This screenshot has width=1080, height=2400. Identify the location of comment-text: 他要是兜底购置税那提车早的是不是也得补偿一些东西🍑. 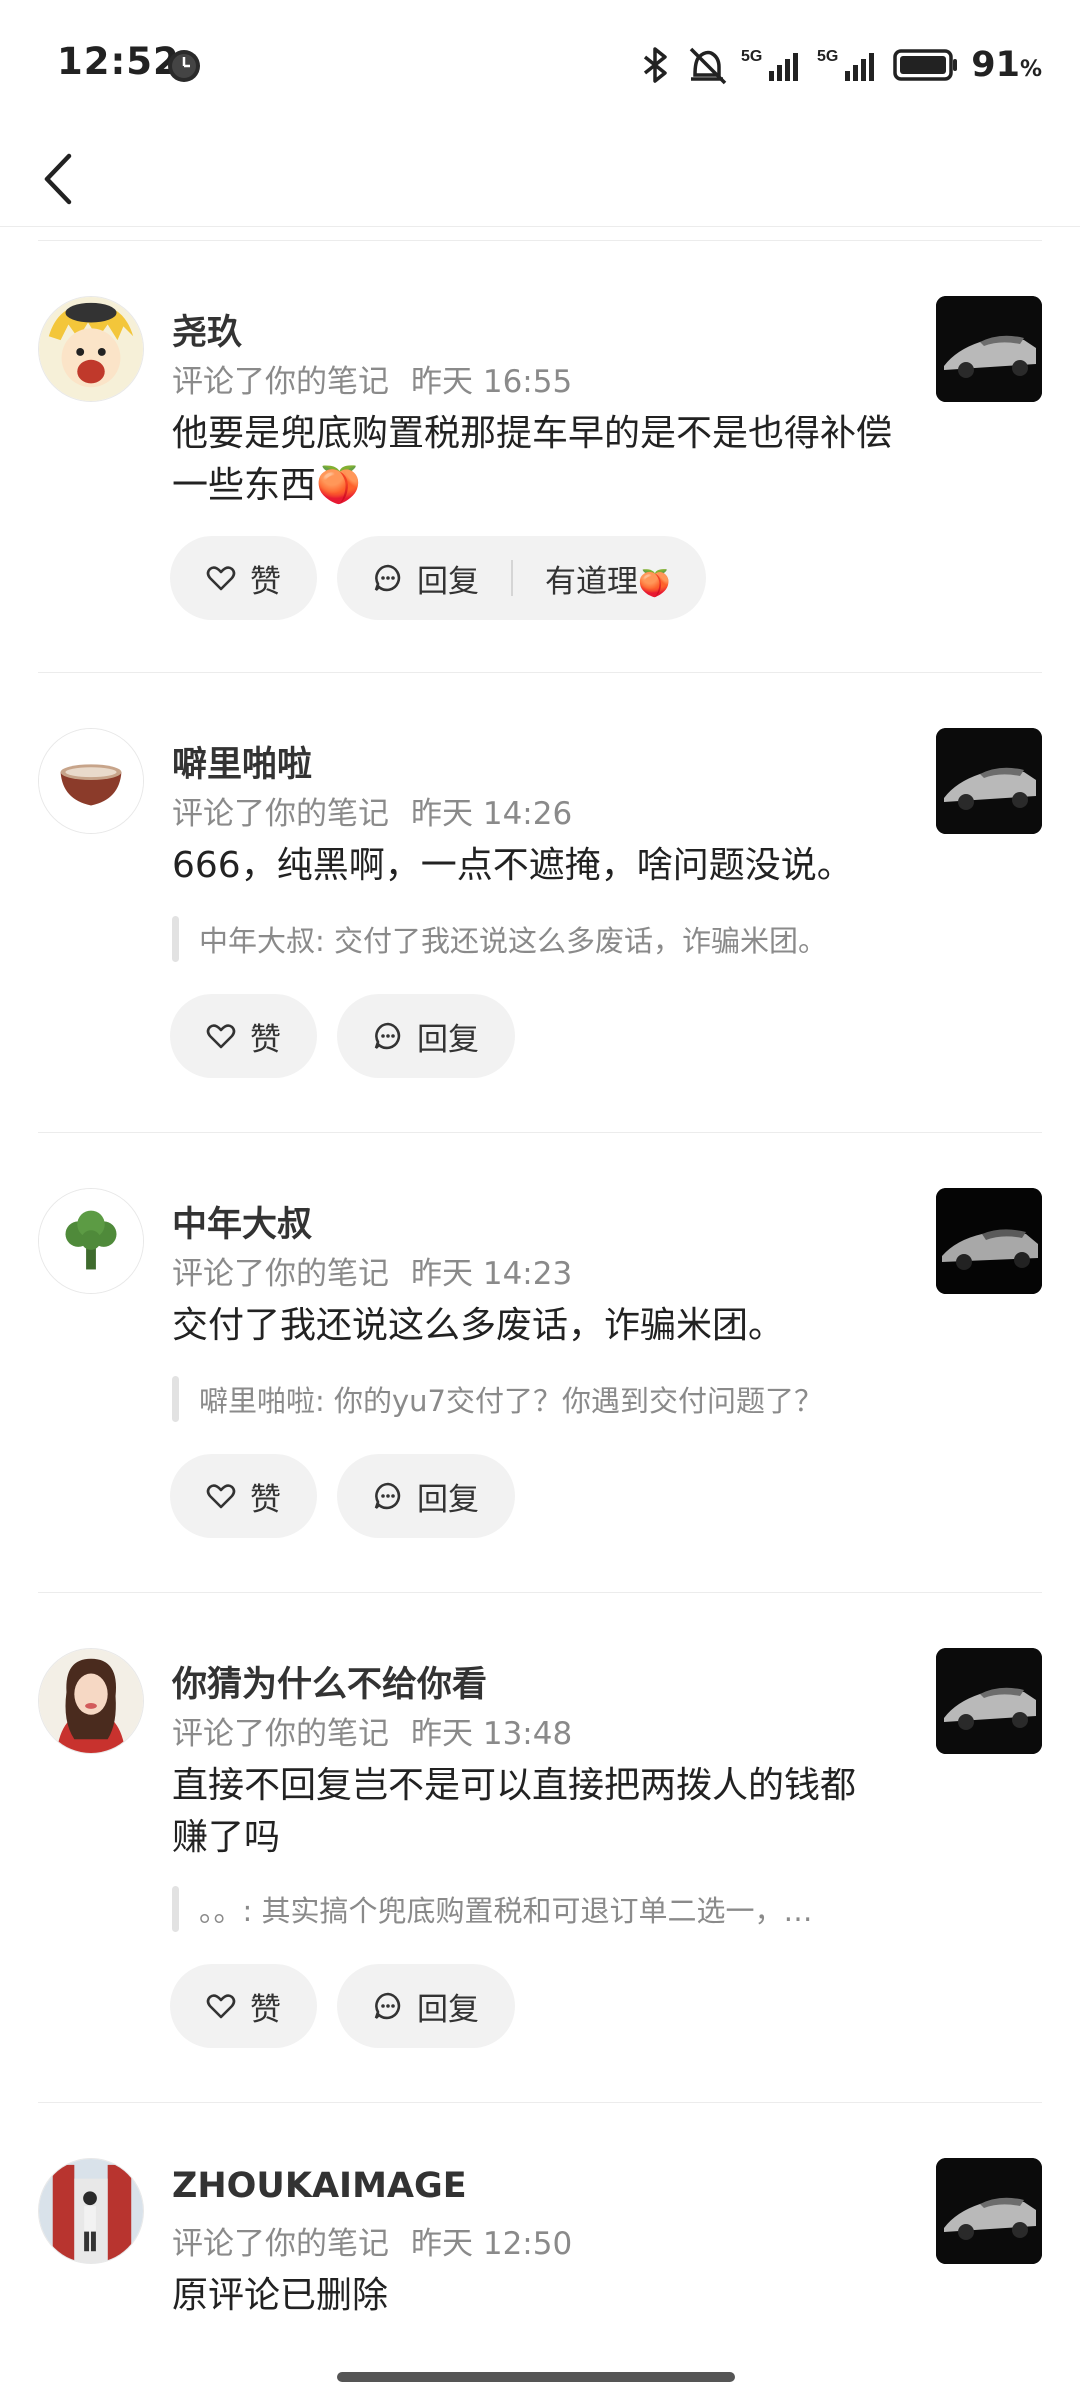
(532, 460).